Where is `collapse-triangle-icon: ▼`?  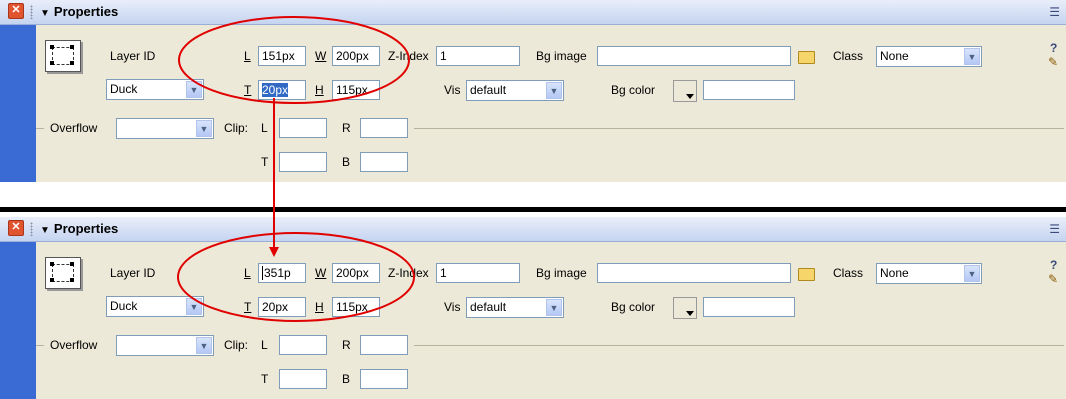
collapse-triangle-icon: ▼ is located at coordinates (45, 13).